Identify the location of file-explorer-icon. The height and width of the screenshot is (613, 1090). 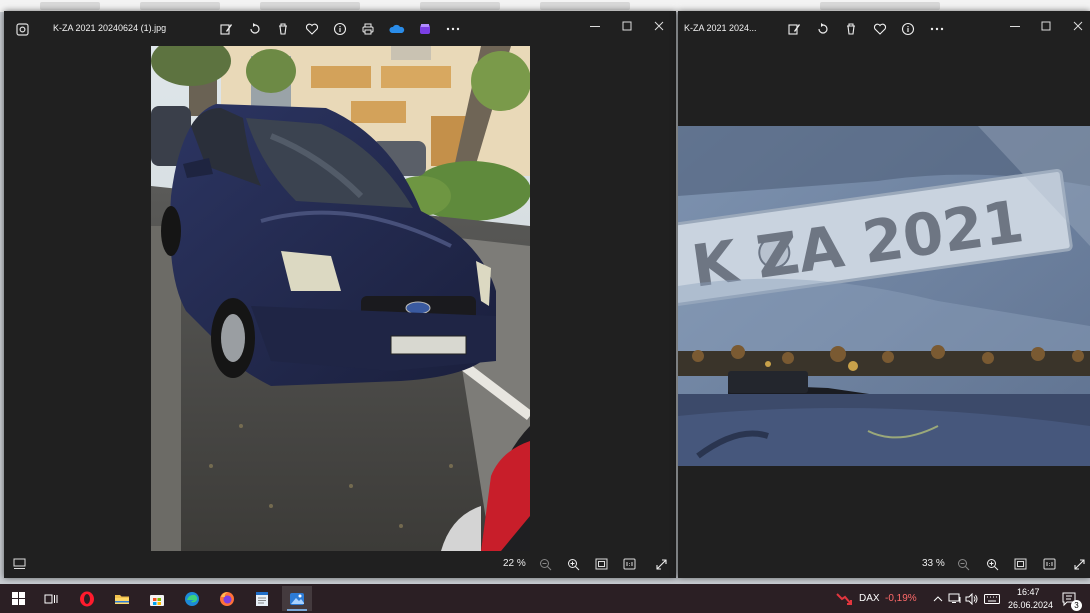
(122, 598).